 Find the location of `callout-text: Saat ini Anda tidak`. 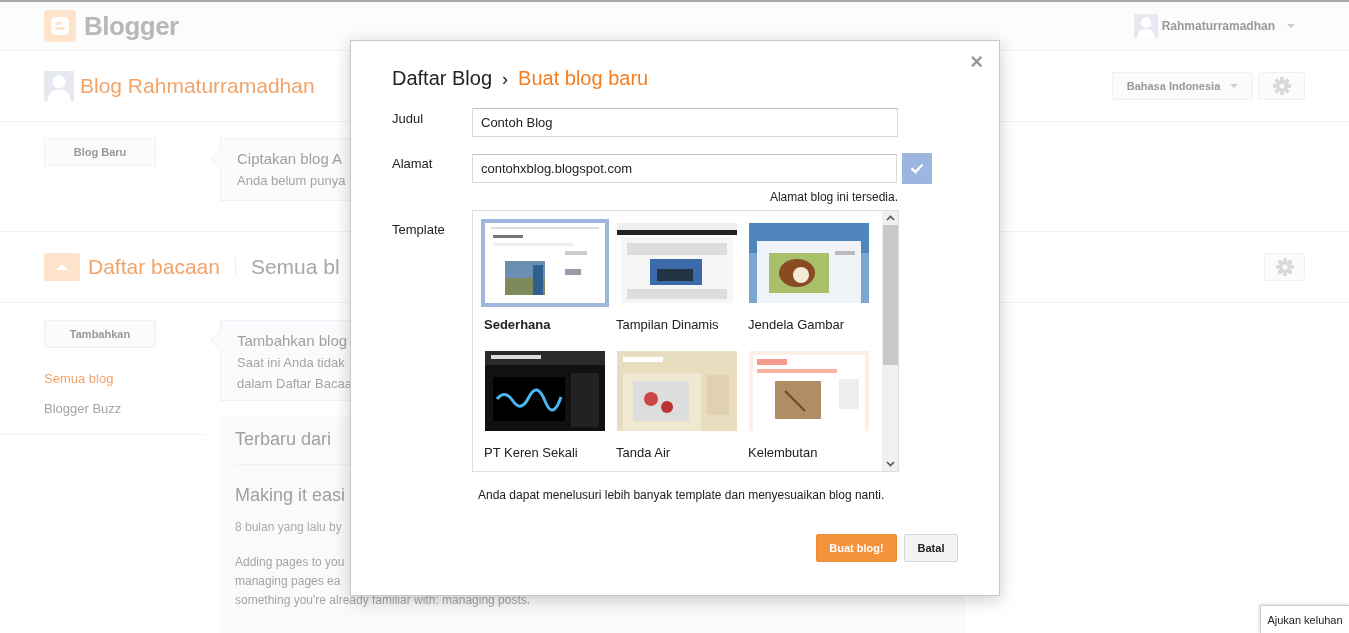

callout-text: Saat ini Anda tidak is located at coordinates (291, 363).